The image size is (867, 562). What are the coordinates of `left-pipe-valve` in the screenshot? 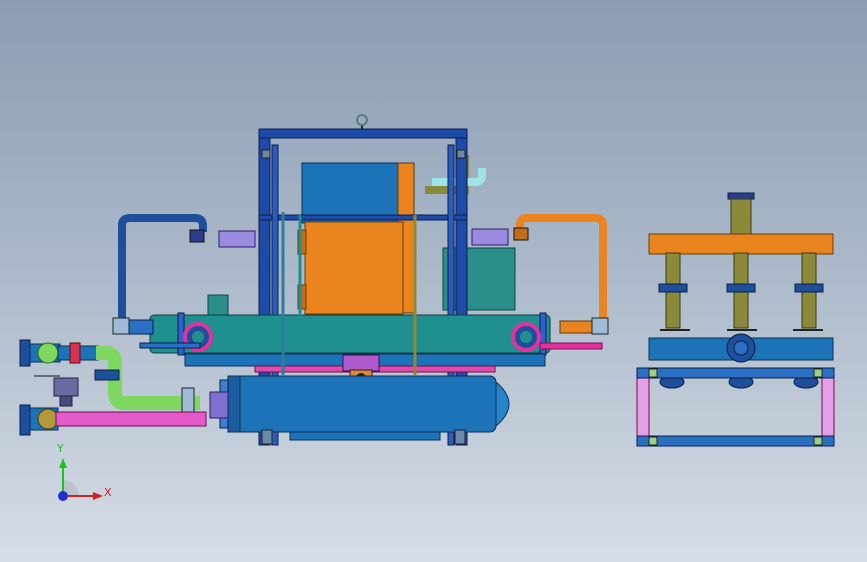 It's located at (197, 236).